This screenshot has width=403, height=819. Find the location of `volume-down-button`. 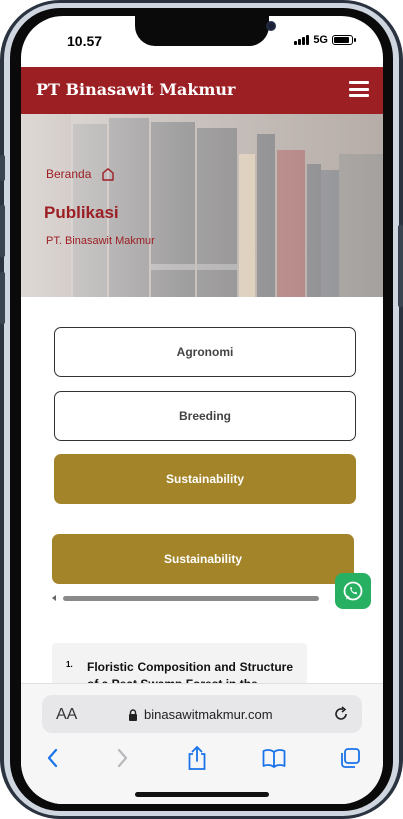

volume-down-button is located at coordinates (2, 298).